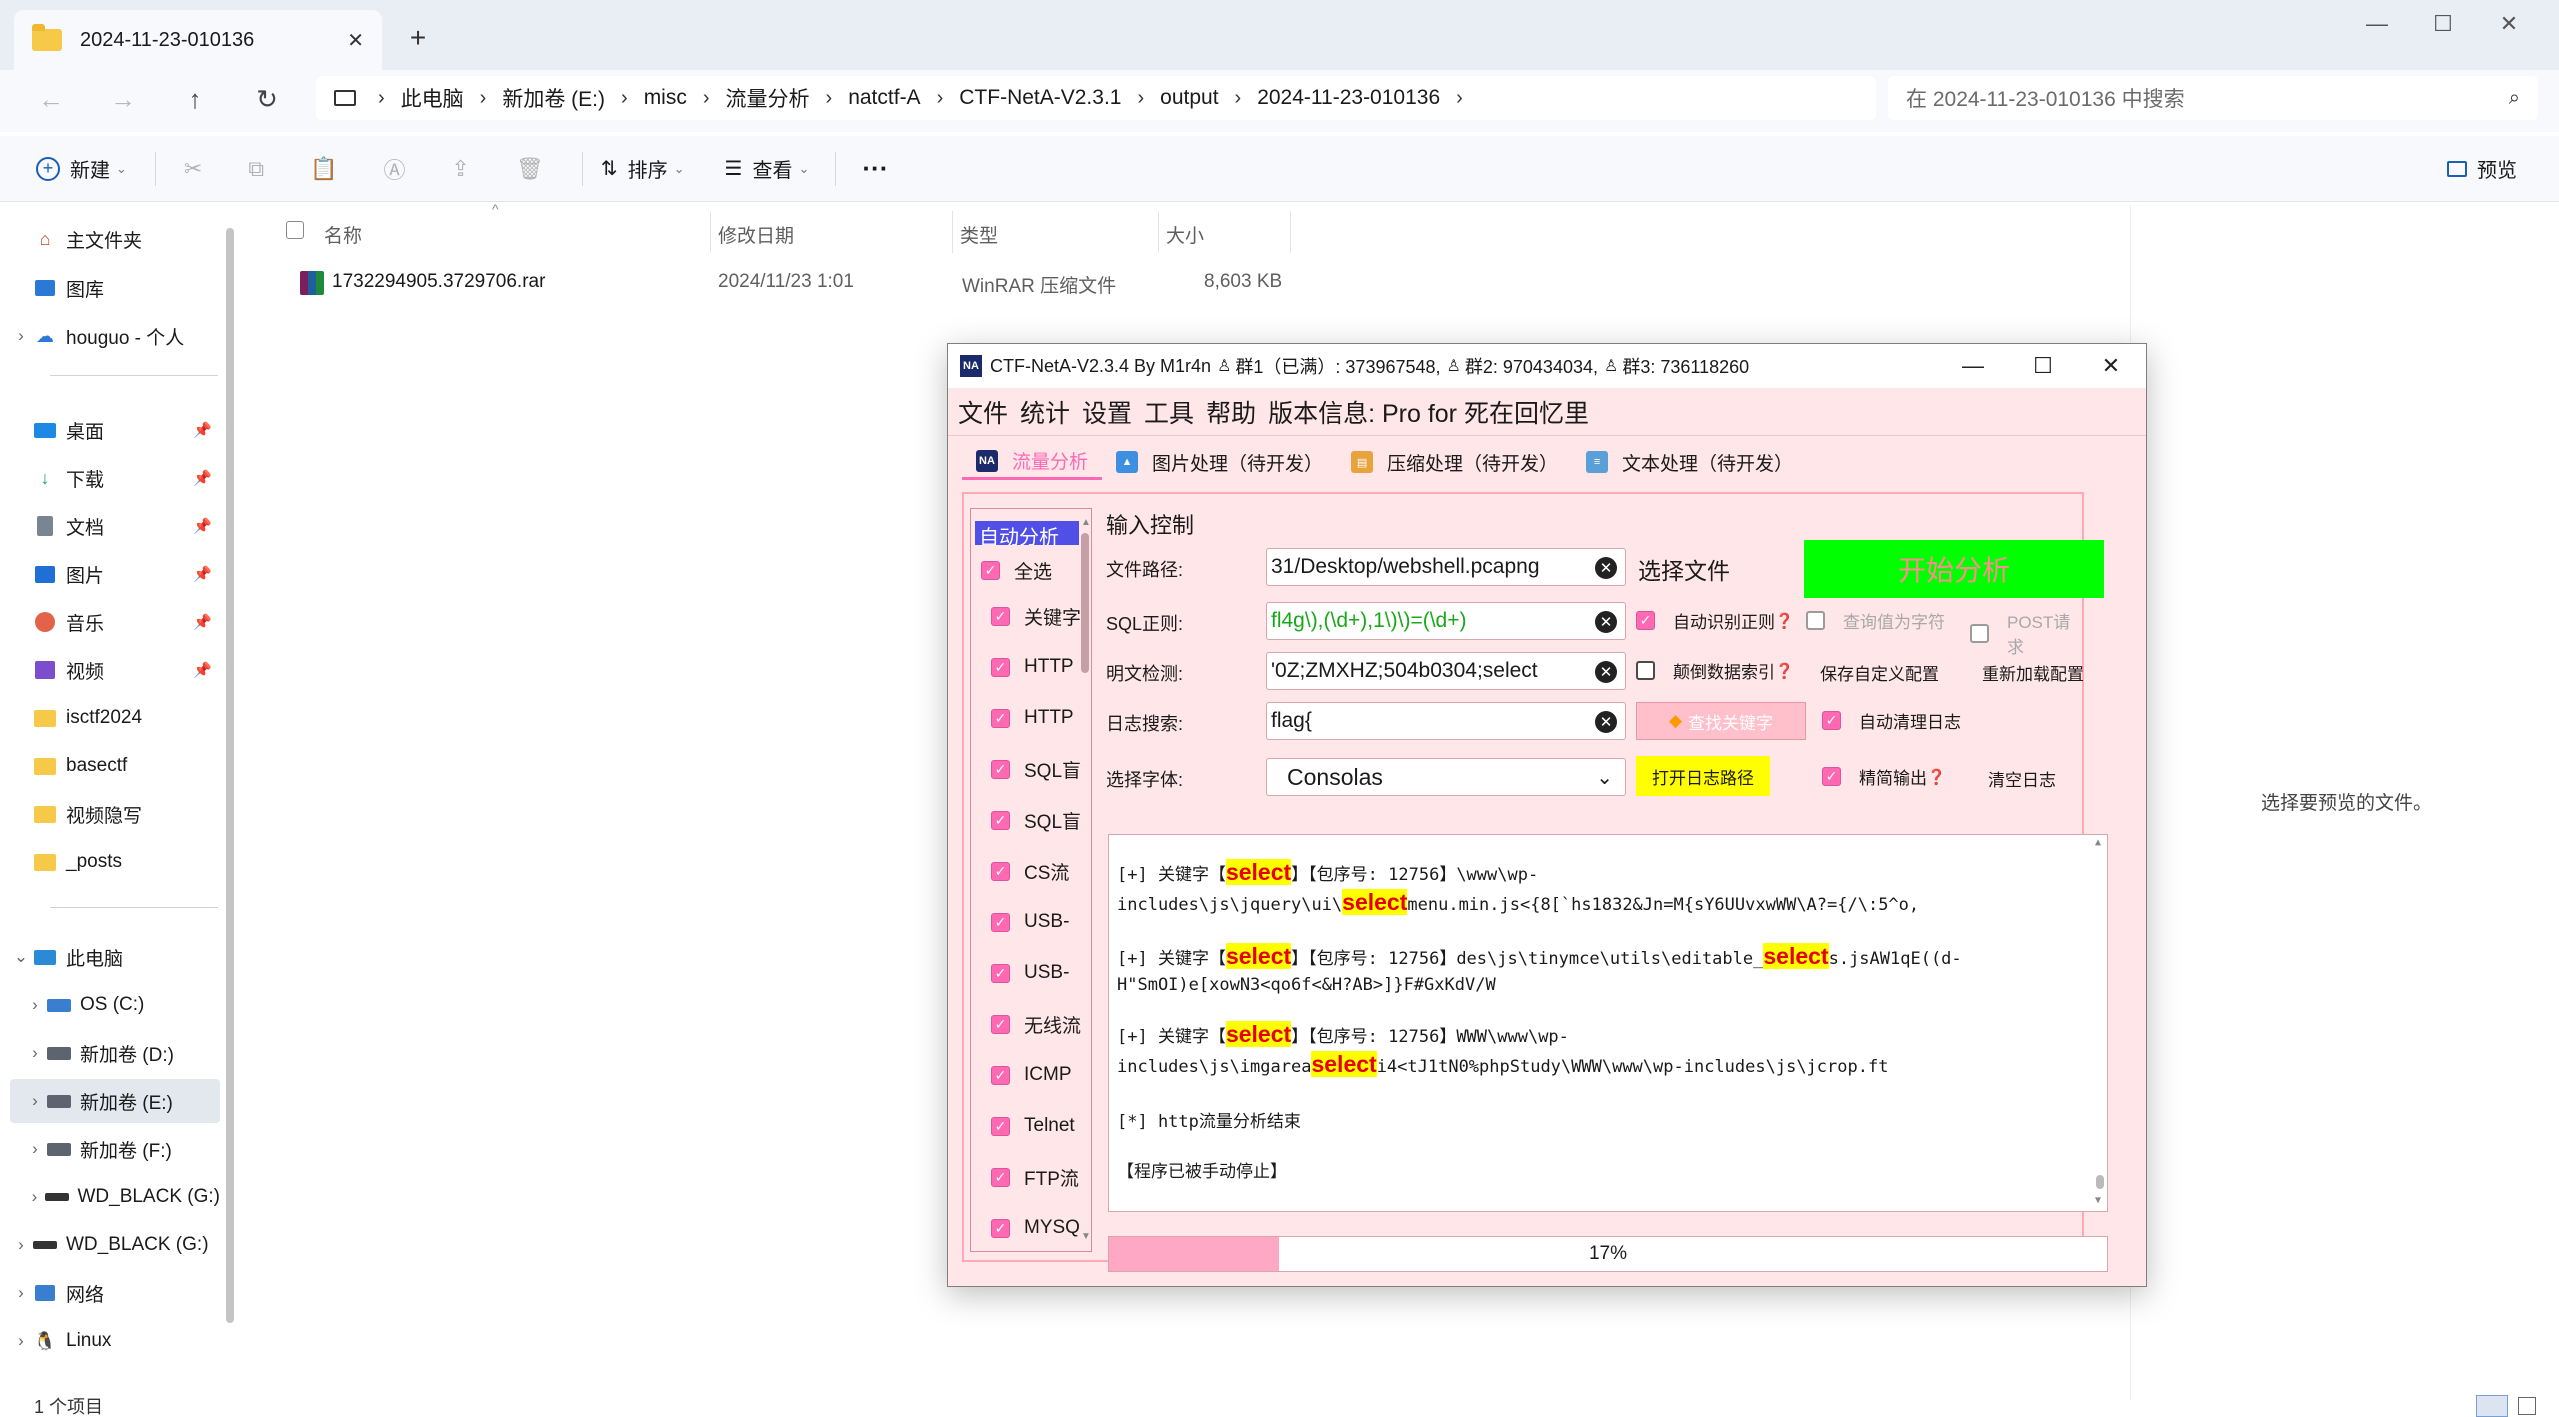 Image resolution: width=2559 pixels, height=1417 pixels. What do you see at coordinates (1032, 462) in the screenshot?
I see `tab-traffic-analysis: NA 流量分析` at bounding box center [1032, 462].